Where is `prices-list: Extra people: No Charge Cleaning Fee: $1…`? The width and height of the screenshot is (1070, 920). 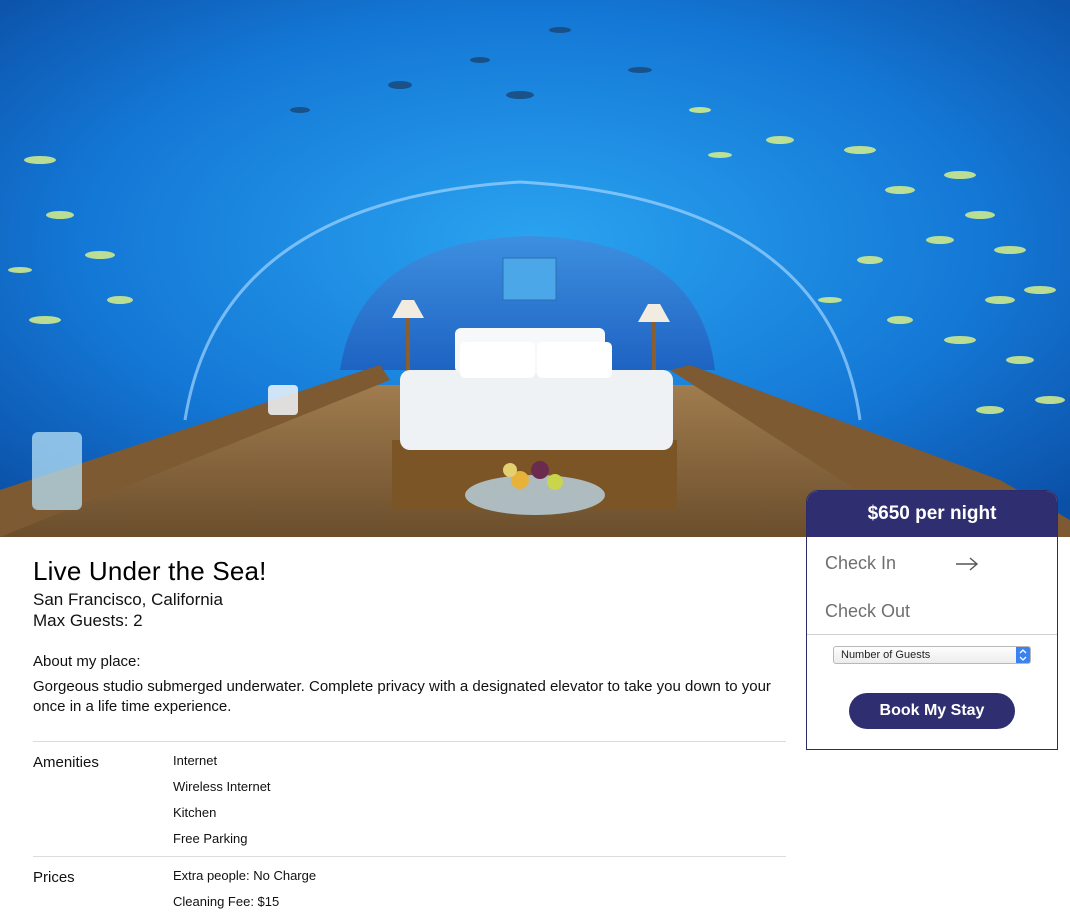 prices-list: Extra people: No Charge Cleaning Fee: $1… is located at coordinates (244, 894).